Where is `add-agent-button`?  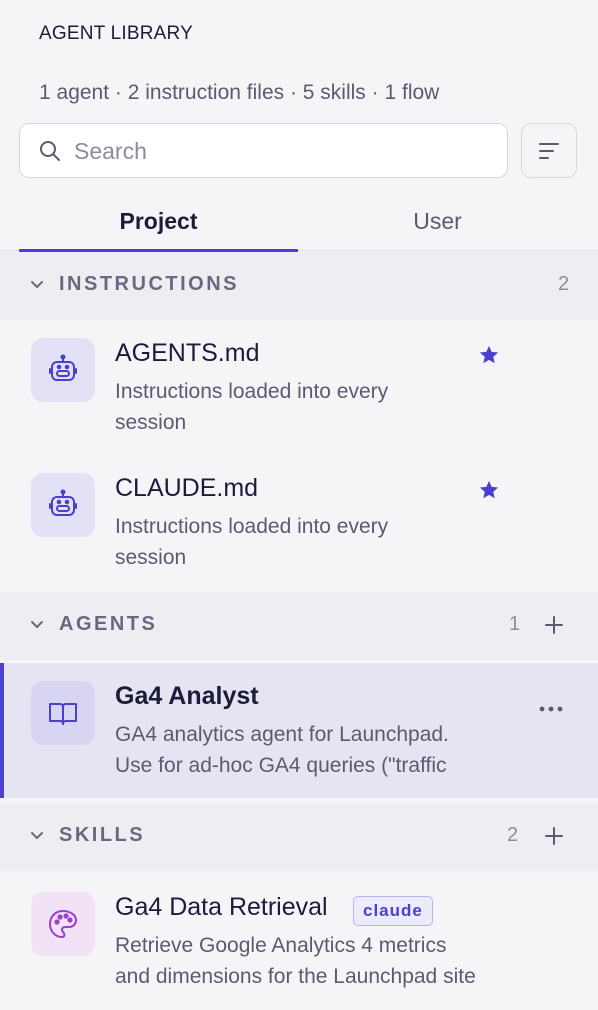
add-agent-button is located at coordinates (554, 625).